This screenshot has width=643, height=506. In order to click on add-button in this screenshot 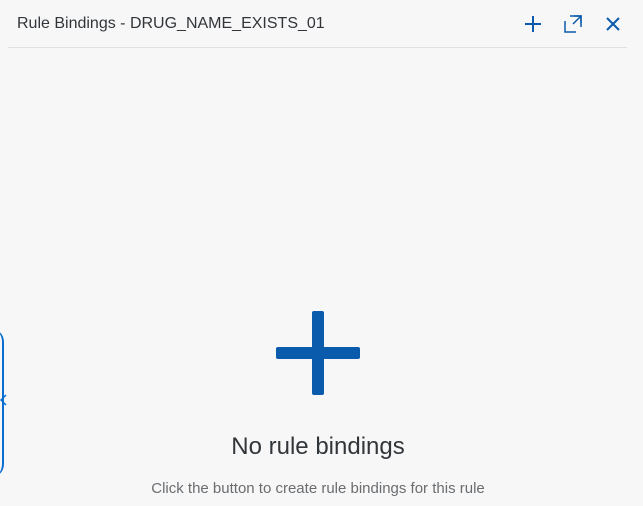, I will do `click(533, 24)`.